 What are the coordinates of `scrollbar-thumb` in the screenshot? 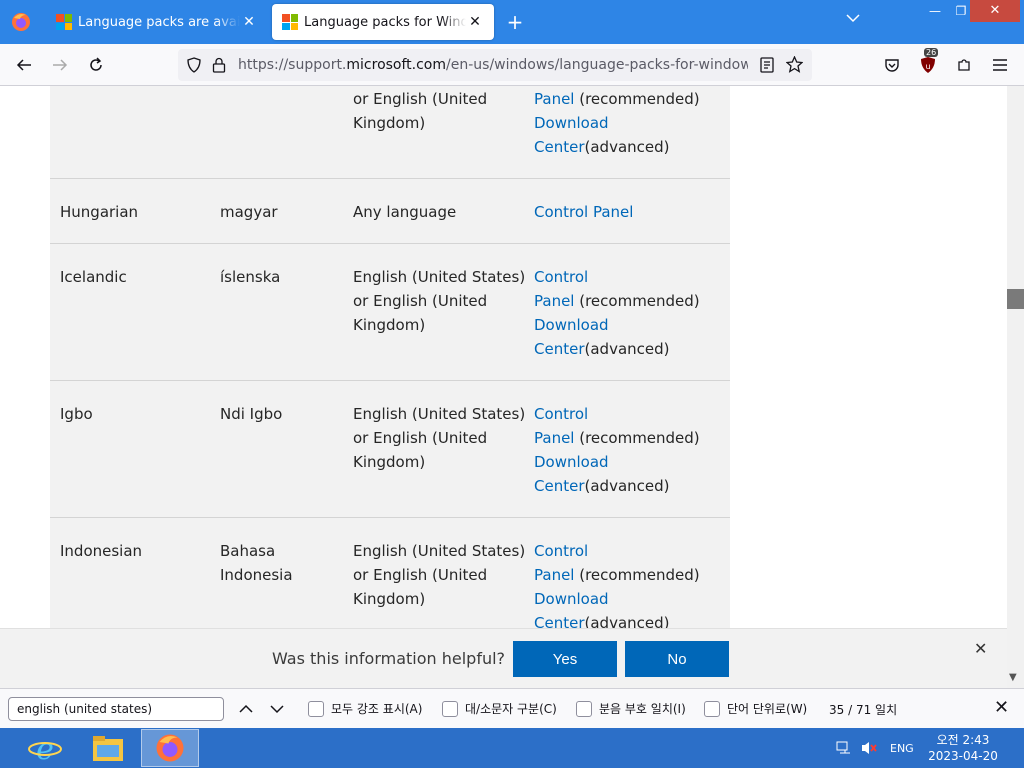 It's located at (1015, 299).